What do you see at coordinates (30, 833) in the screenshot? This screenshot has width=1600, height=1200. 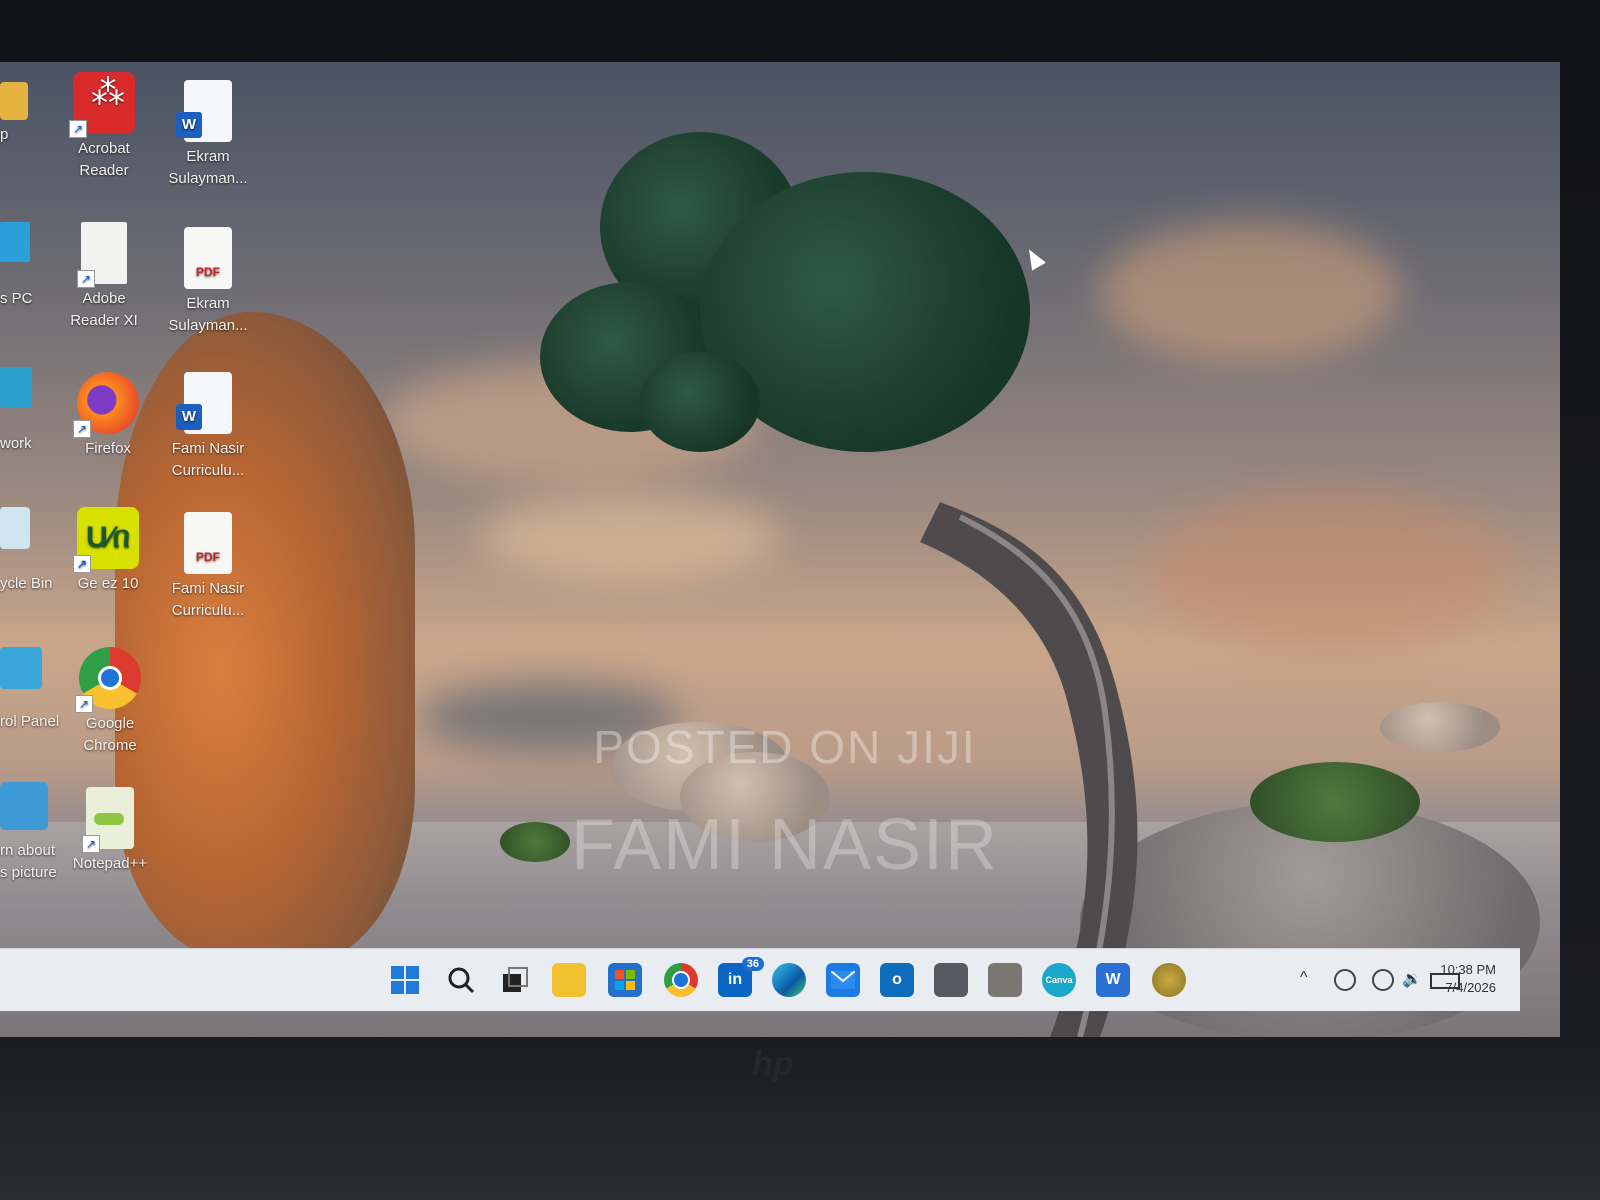 I see `desktop-icon-partial-learn-picture: rn about s picture` at bounding box center [30, 833].